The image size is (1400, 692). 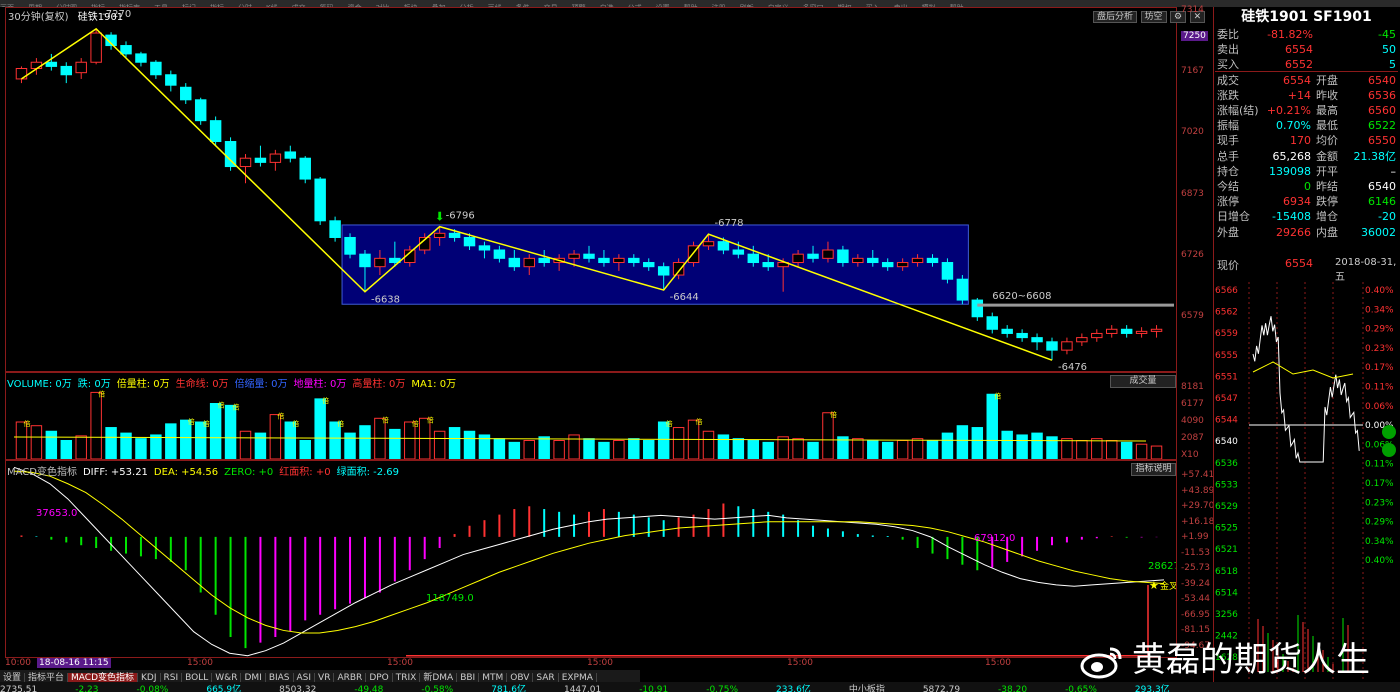 I want to click on macd-label: 118749.0, so click(x=450, y=598).